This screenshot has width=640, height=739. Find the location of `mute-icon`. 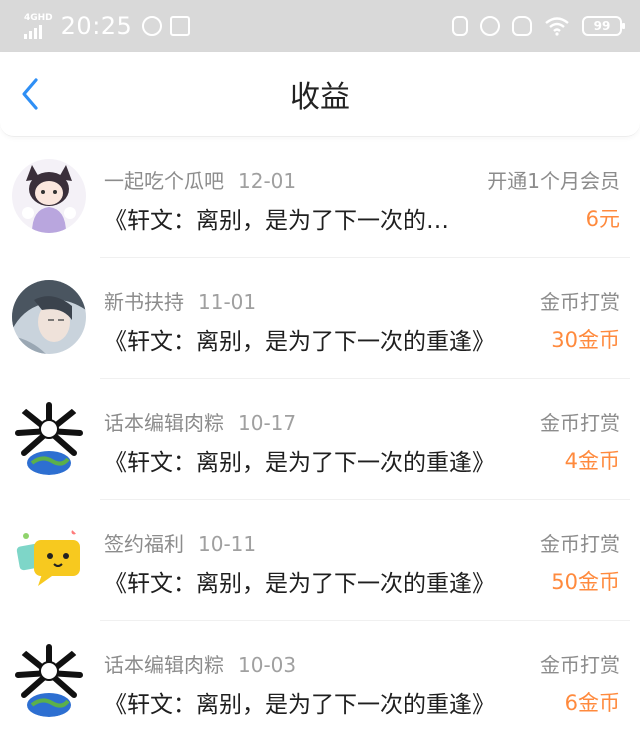

mute-icon is located at coordinates (522, 26).